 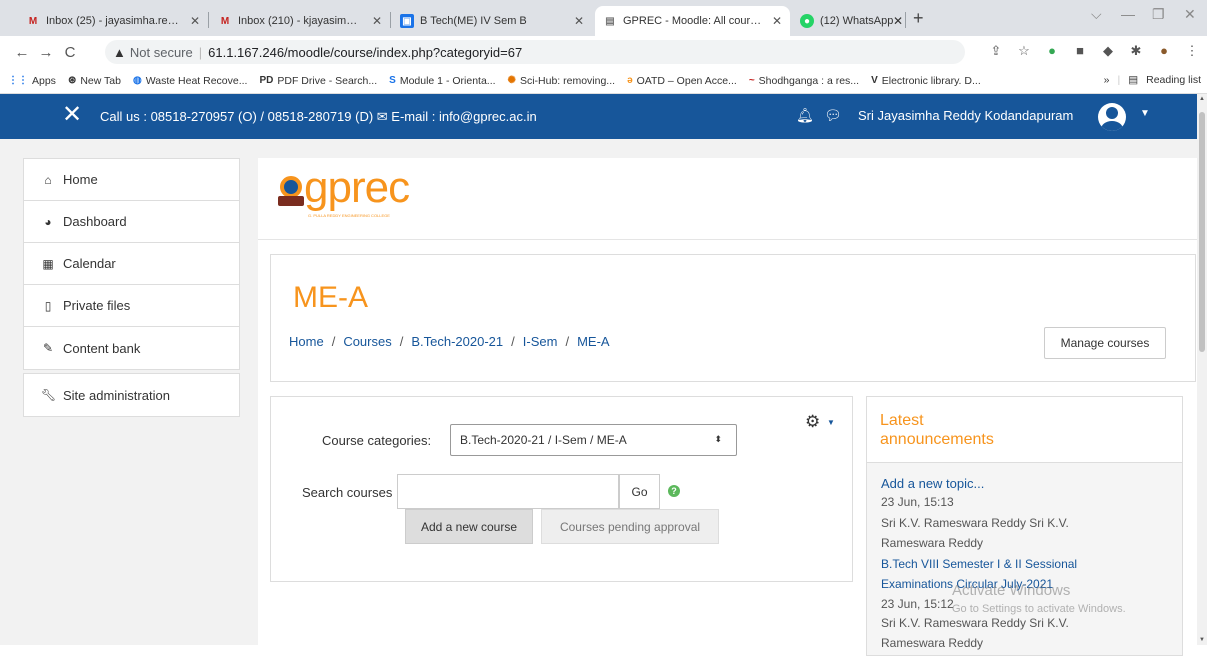 I want to click on close-window-icon: ✕, so click(x=1190, y=14).